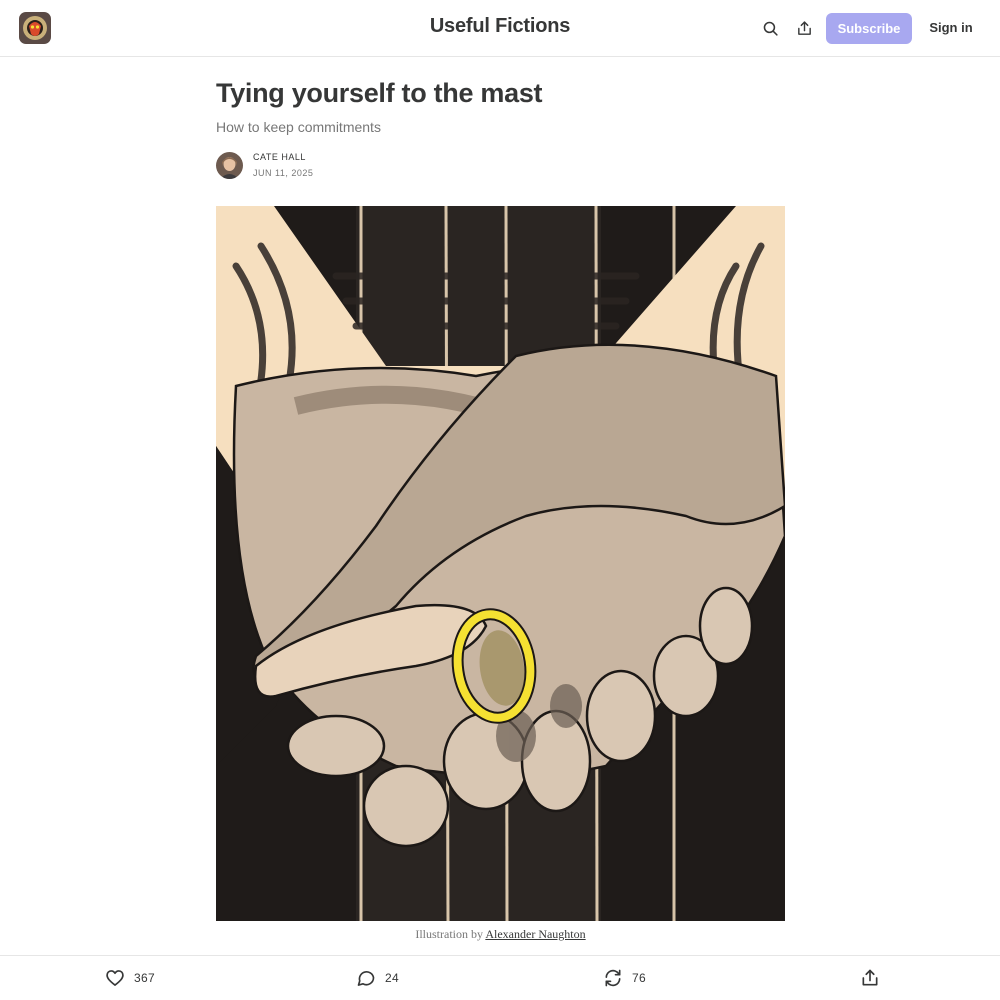 Image resolution: width=1000 pixels, height=1000 pixels. I want to click on top-bar: Useful Fictions Subscribe Sign in, so click(500, 28).